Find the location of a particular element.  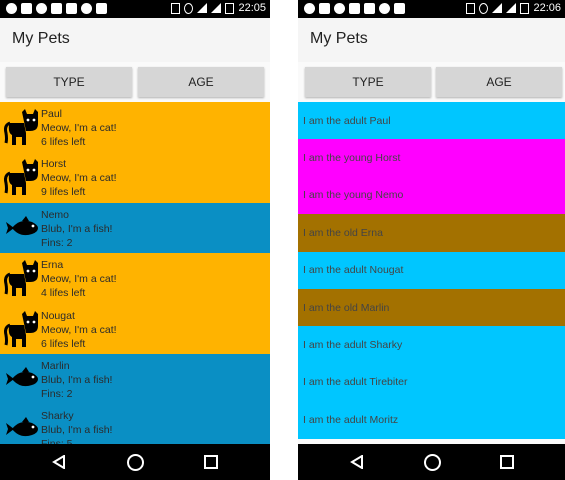

list-item: Marlin Blub, I'm a fish! Fins: 2 is located at coordinates (135, 379).